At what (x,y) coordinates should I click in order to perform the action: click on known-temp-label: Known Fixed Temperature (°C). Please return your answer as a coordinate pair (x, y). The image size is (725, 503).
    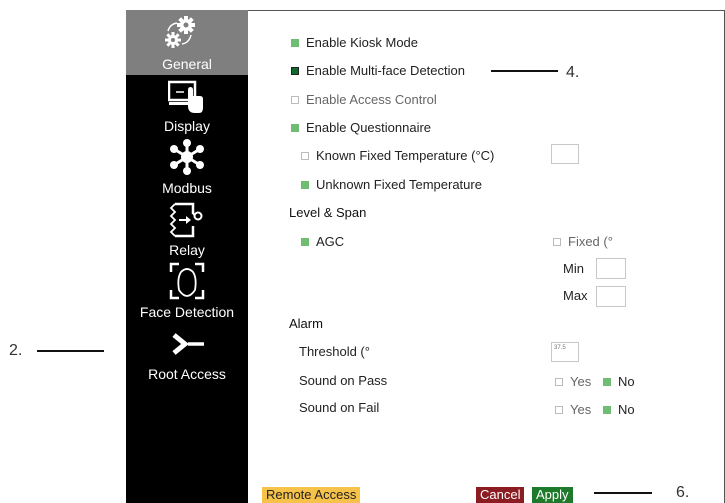
    Looking at the image, I should click on (405, 155).